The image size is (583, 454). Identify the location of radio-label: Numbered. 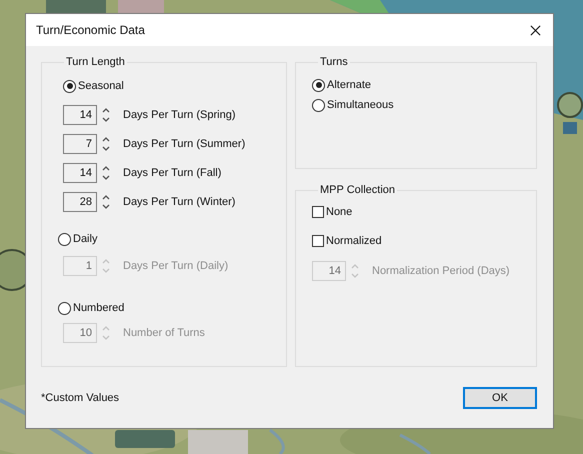
(98, 308).